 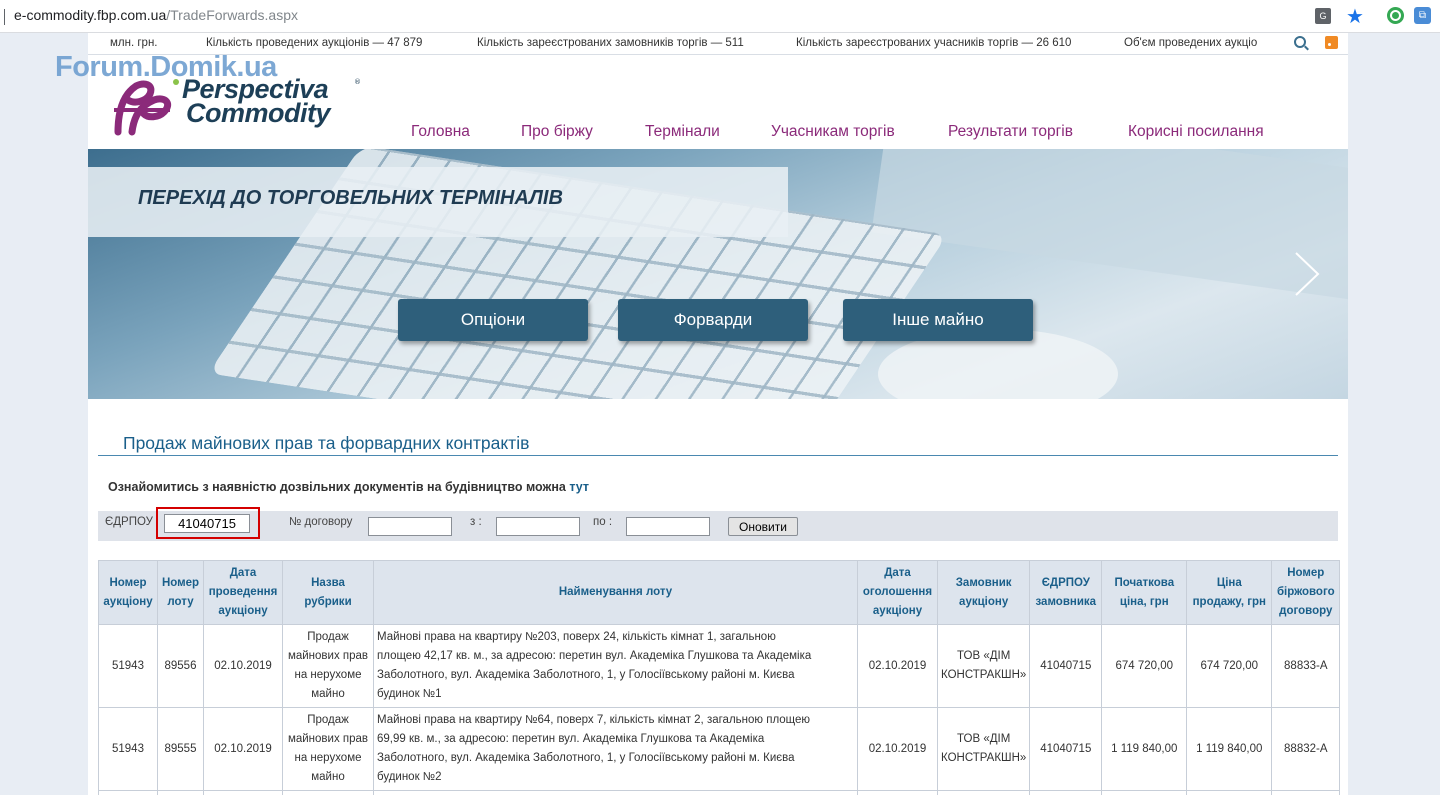 I want to click on table-row, so click(x=719, y=792).